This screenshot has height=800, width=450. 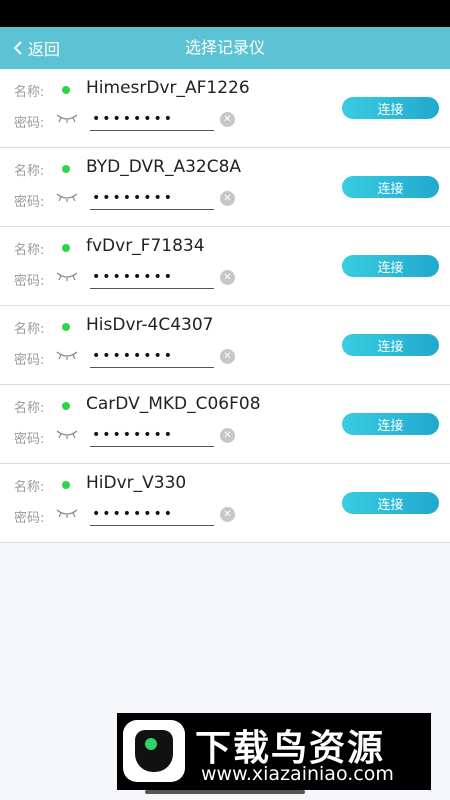 I want to click on device-row: 名称: CarDV_MKD_C06F08 密码: ✕ 连接, so click(x=225, y=424).